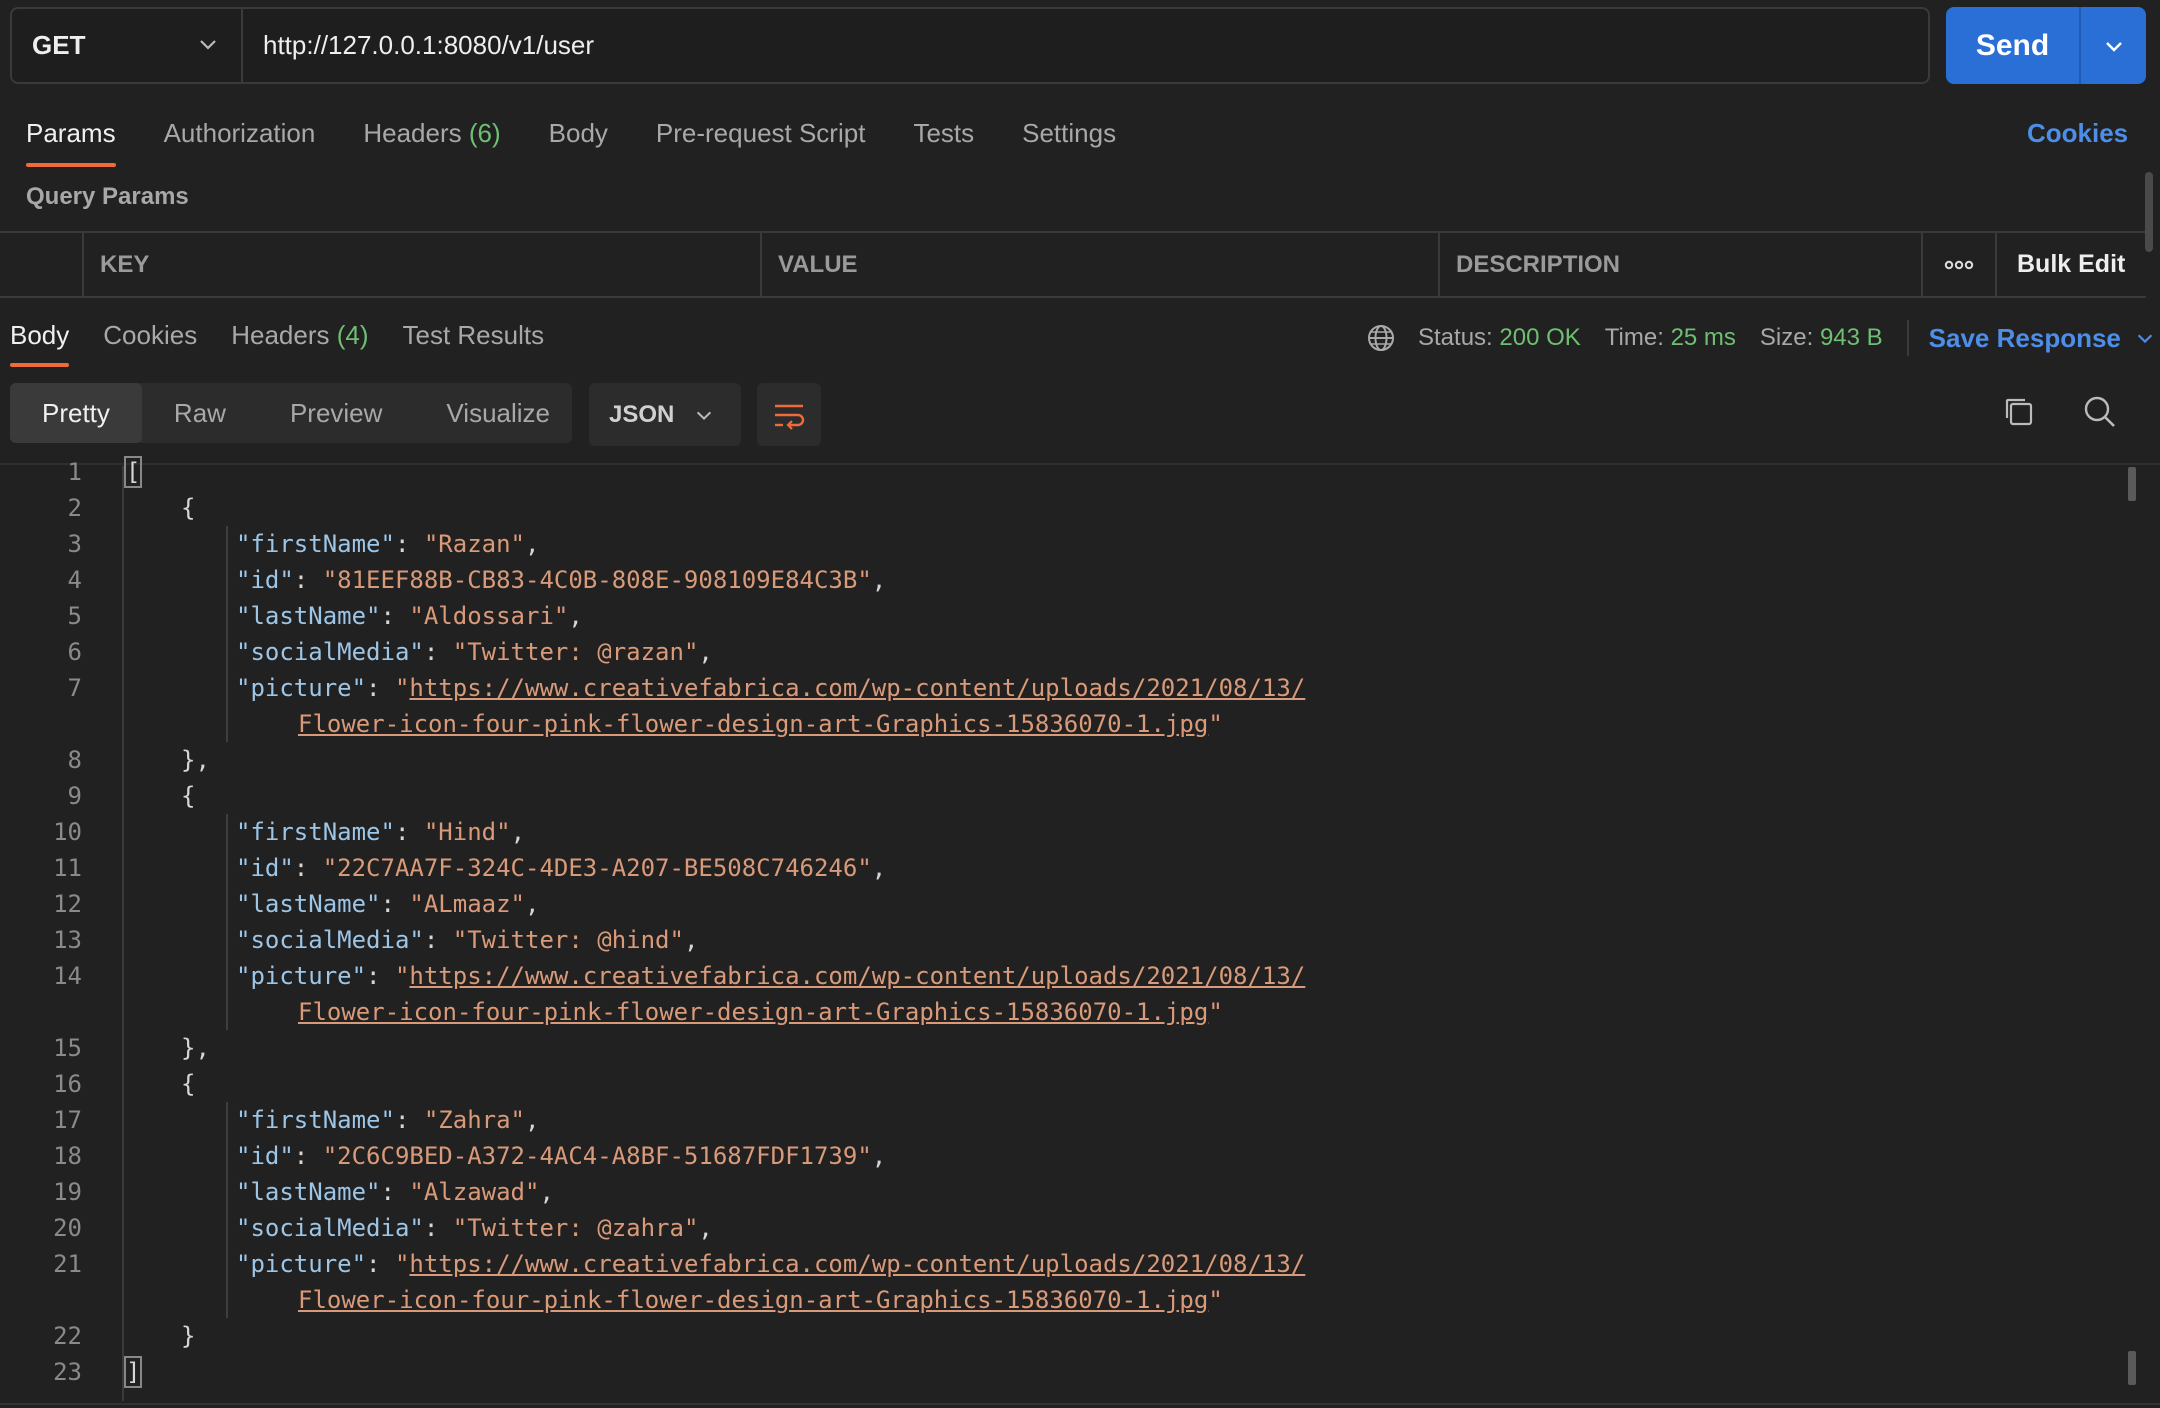 This screenshot has width=2160, height=1408. I want to click on line-number: 13, so click(67, 940).